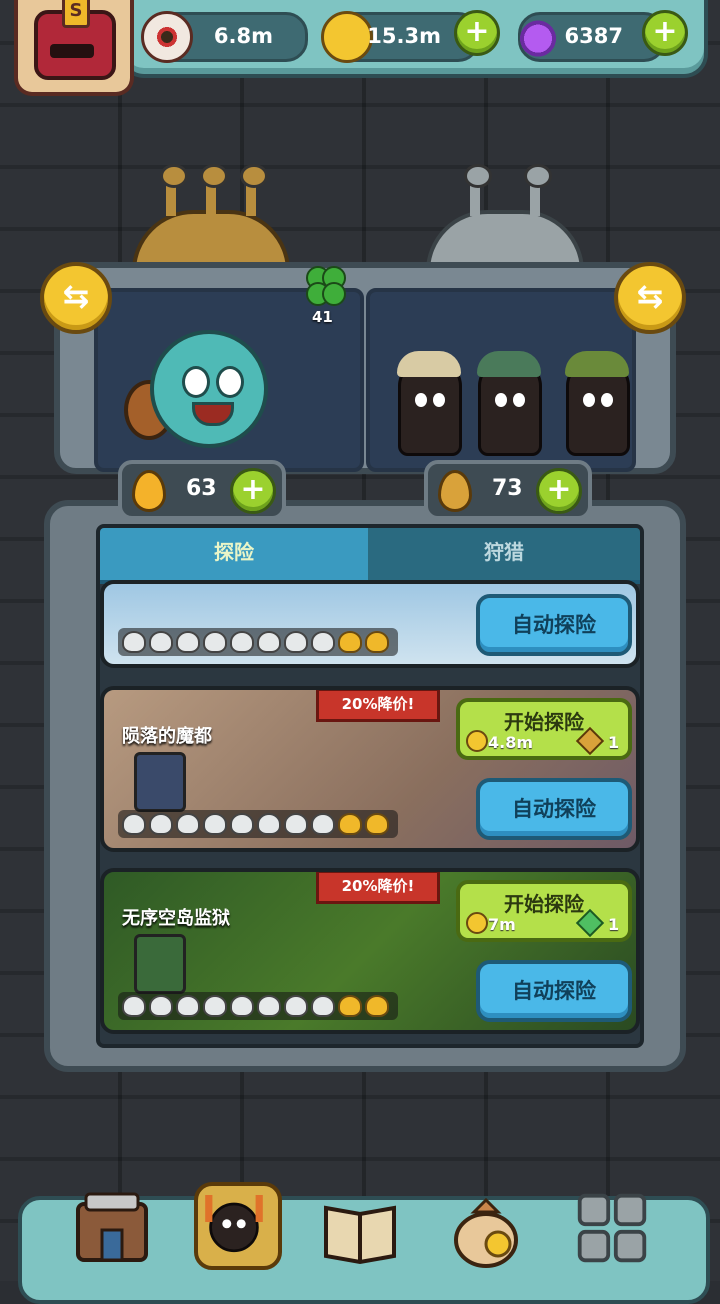 Image resolution: width=720 pixels, height=1304 pixels. What do you see at coordinates (326, 286) in the screenshot?
I see `clover-icon` at bounding box center [326, 286].